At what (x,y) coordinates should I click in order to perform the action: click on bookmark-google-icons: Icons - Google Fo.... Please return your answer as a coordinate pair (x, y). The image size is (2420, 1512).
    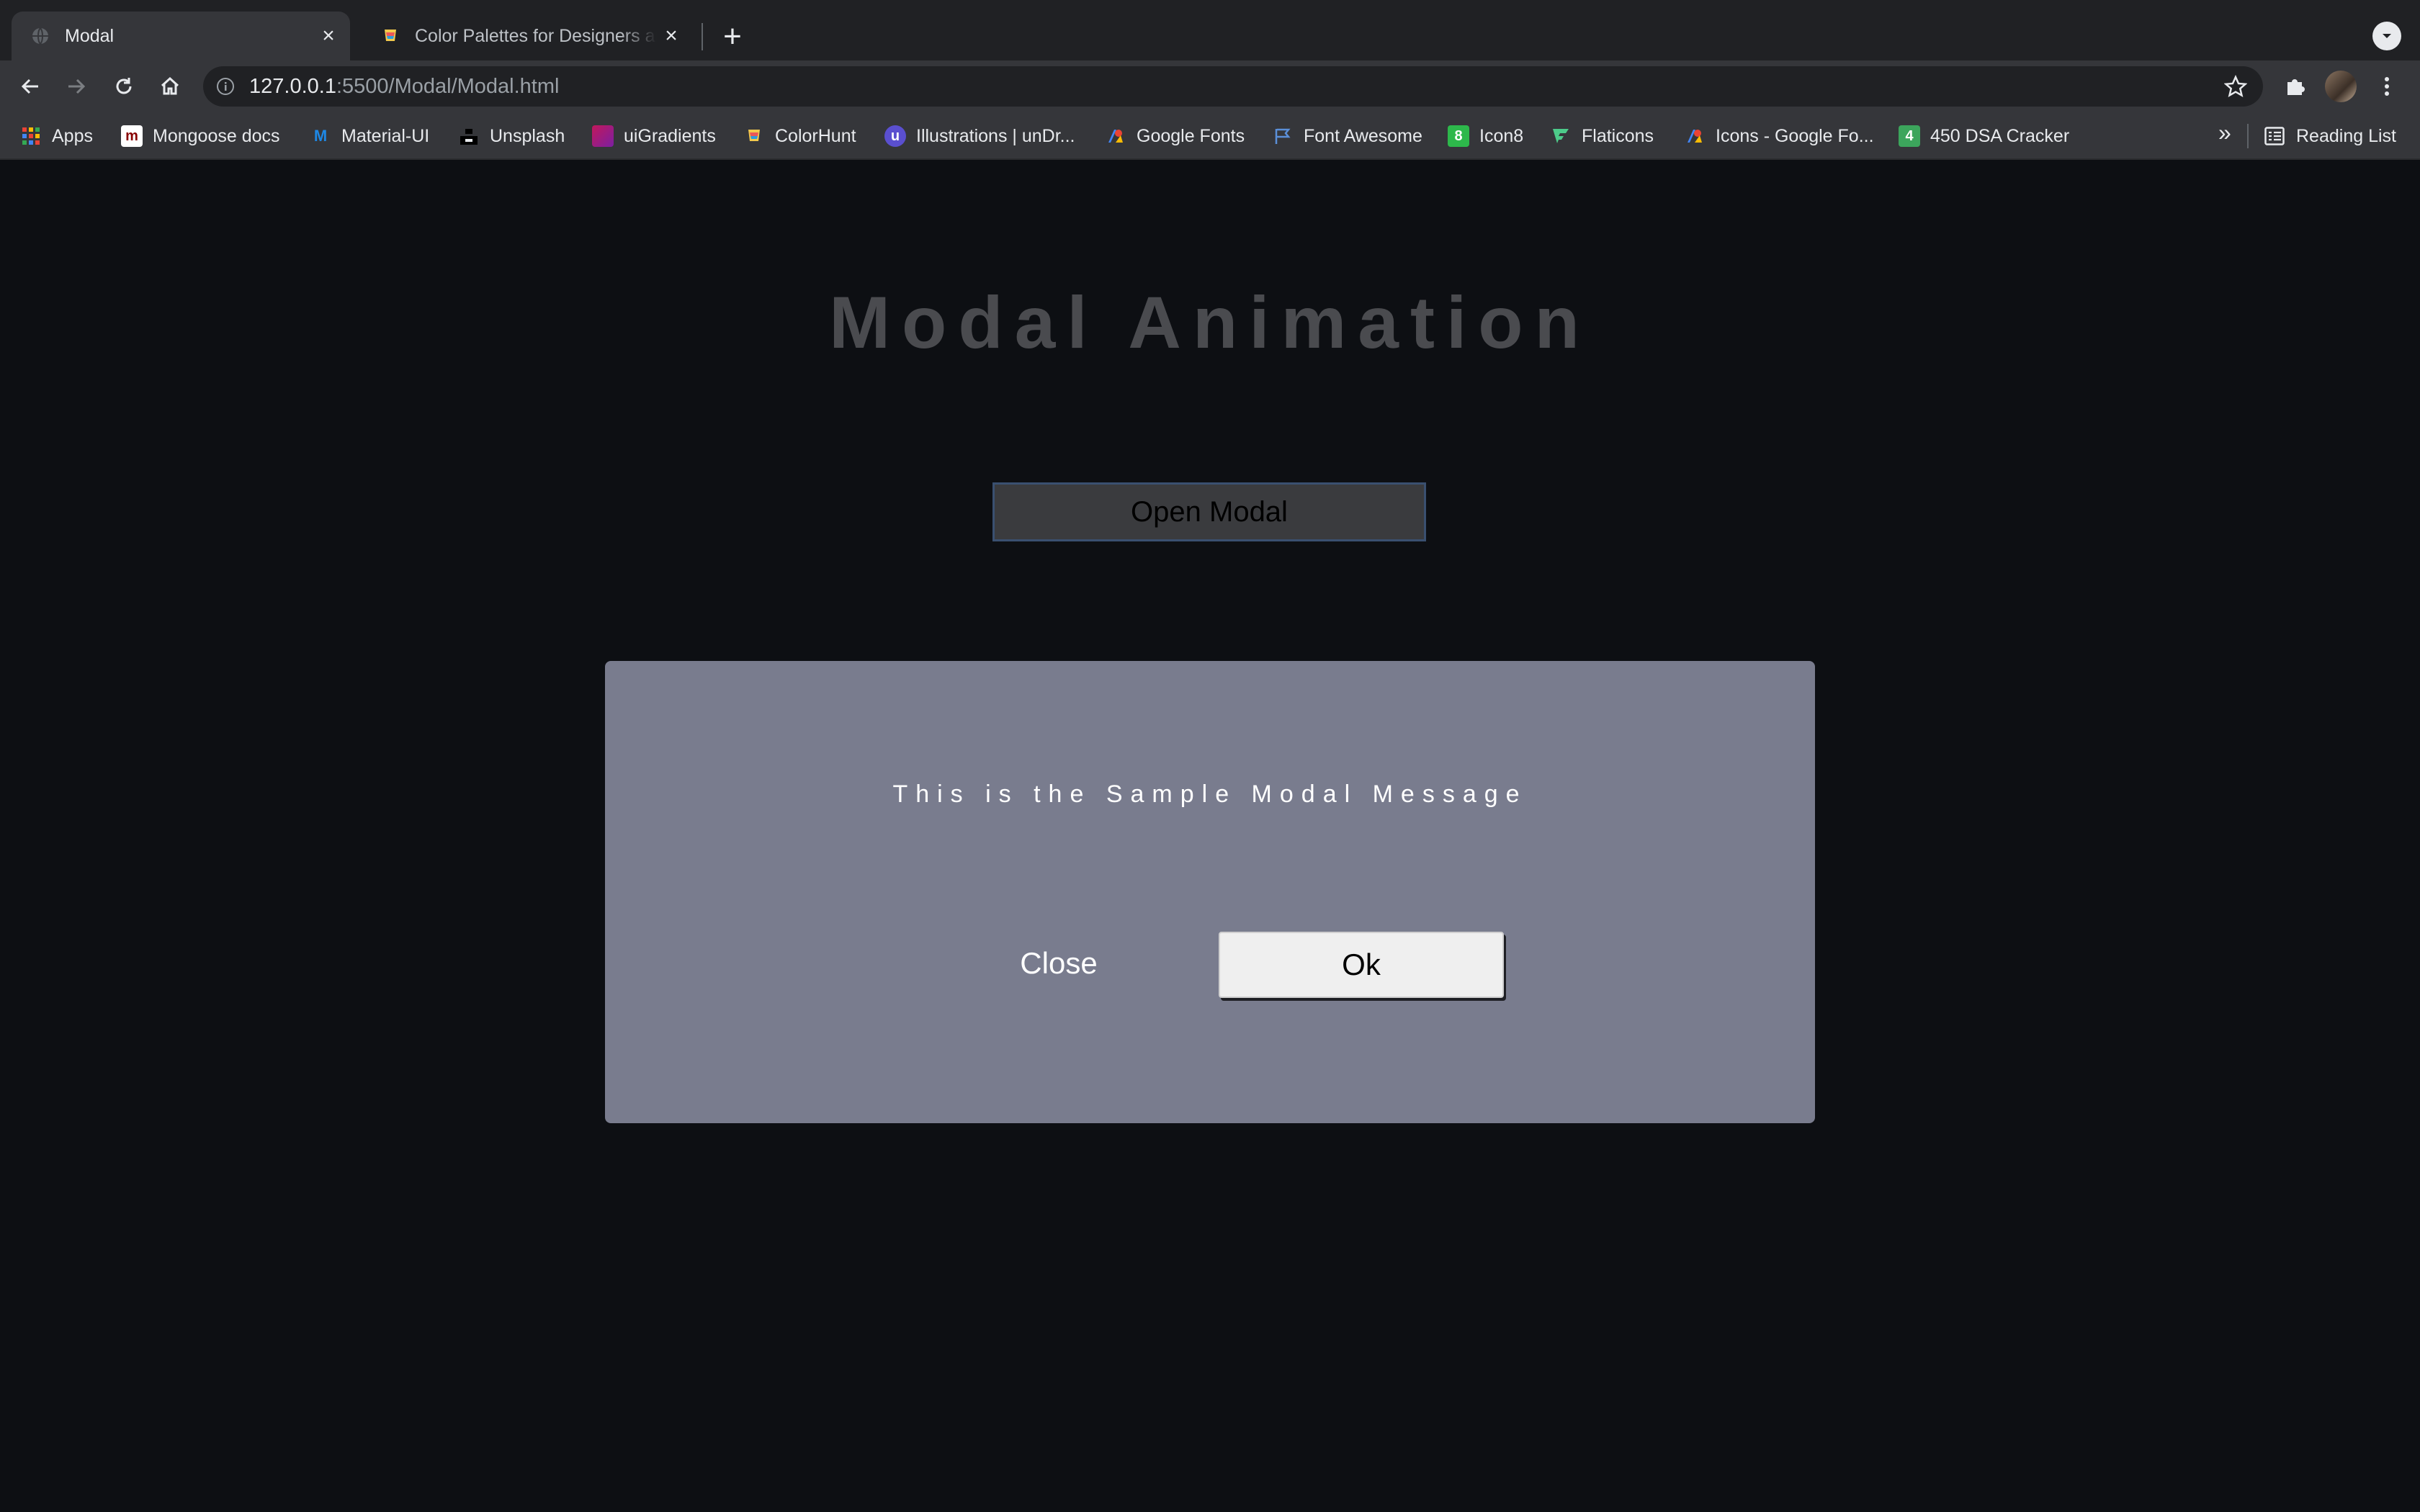
    Looking at the image, I should click on (1779, 136).